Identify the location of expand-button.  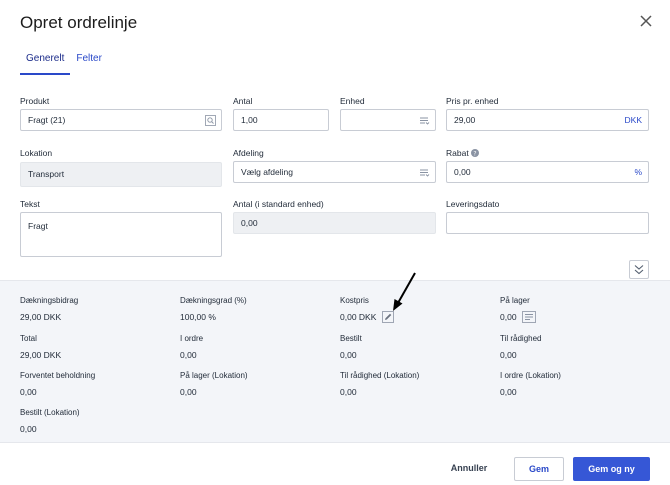
(639, 269).